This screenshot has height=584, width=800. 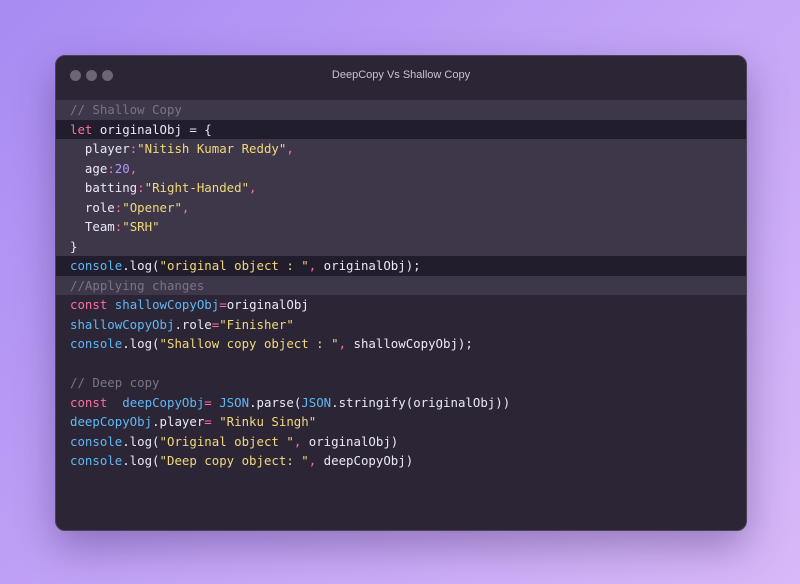 What do you see at coordinates (413, 343) in the screenshot?
I see `argument: shallowCopyObj);` at bounding box center [413, 343].